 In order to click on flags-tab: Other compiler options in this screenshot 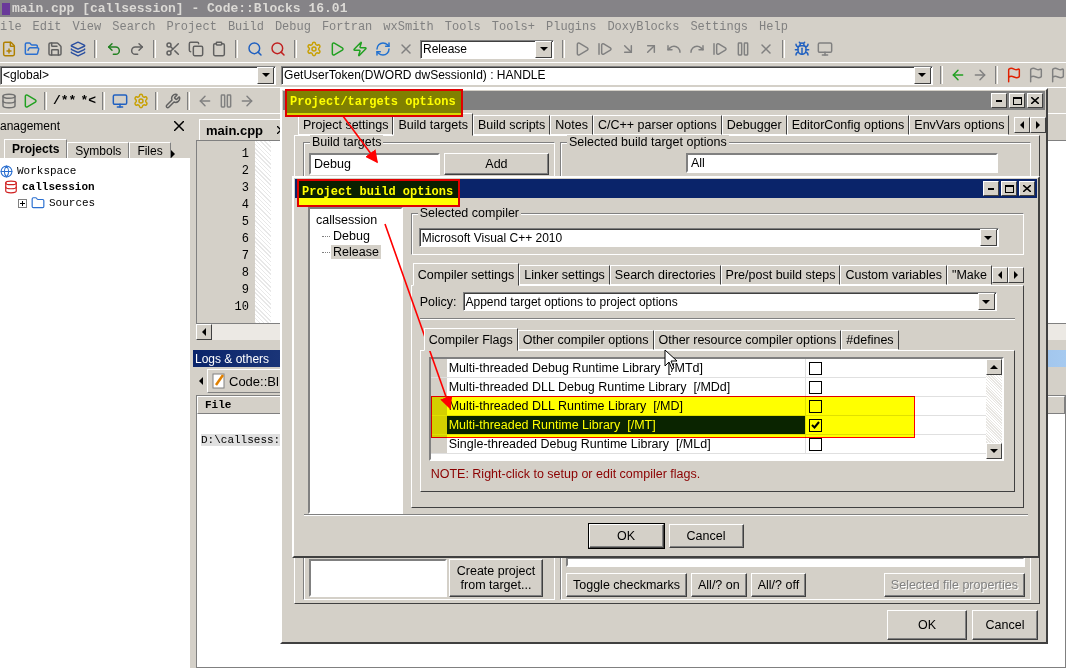, I will do `click(585, 340)`.